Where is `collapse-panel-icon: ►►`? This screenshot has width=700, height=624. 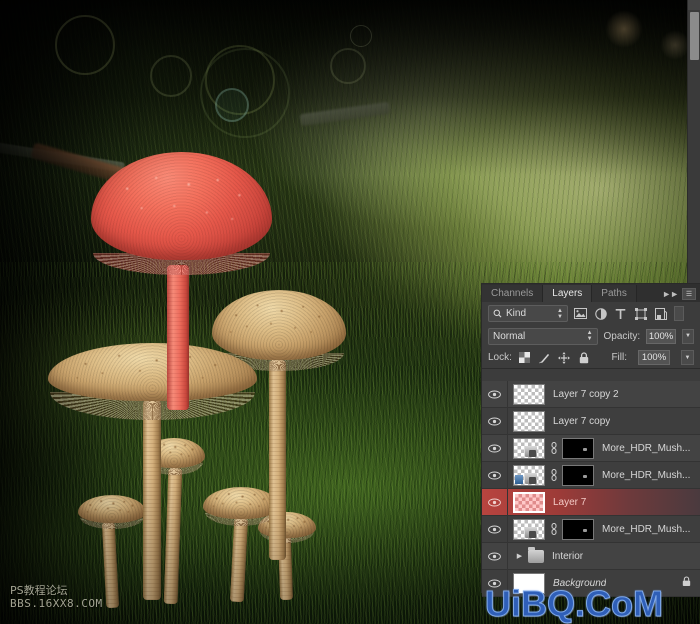 collapse-panel-icon: ►► is located at coordinates (670, 294).